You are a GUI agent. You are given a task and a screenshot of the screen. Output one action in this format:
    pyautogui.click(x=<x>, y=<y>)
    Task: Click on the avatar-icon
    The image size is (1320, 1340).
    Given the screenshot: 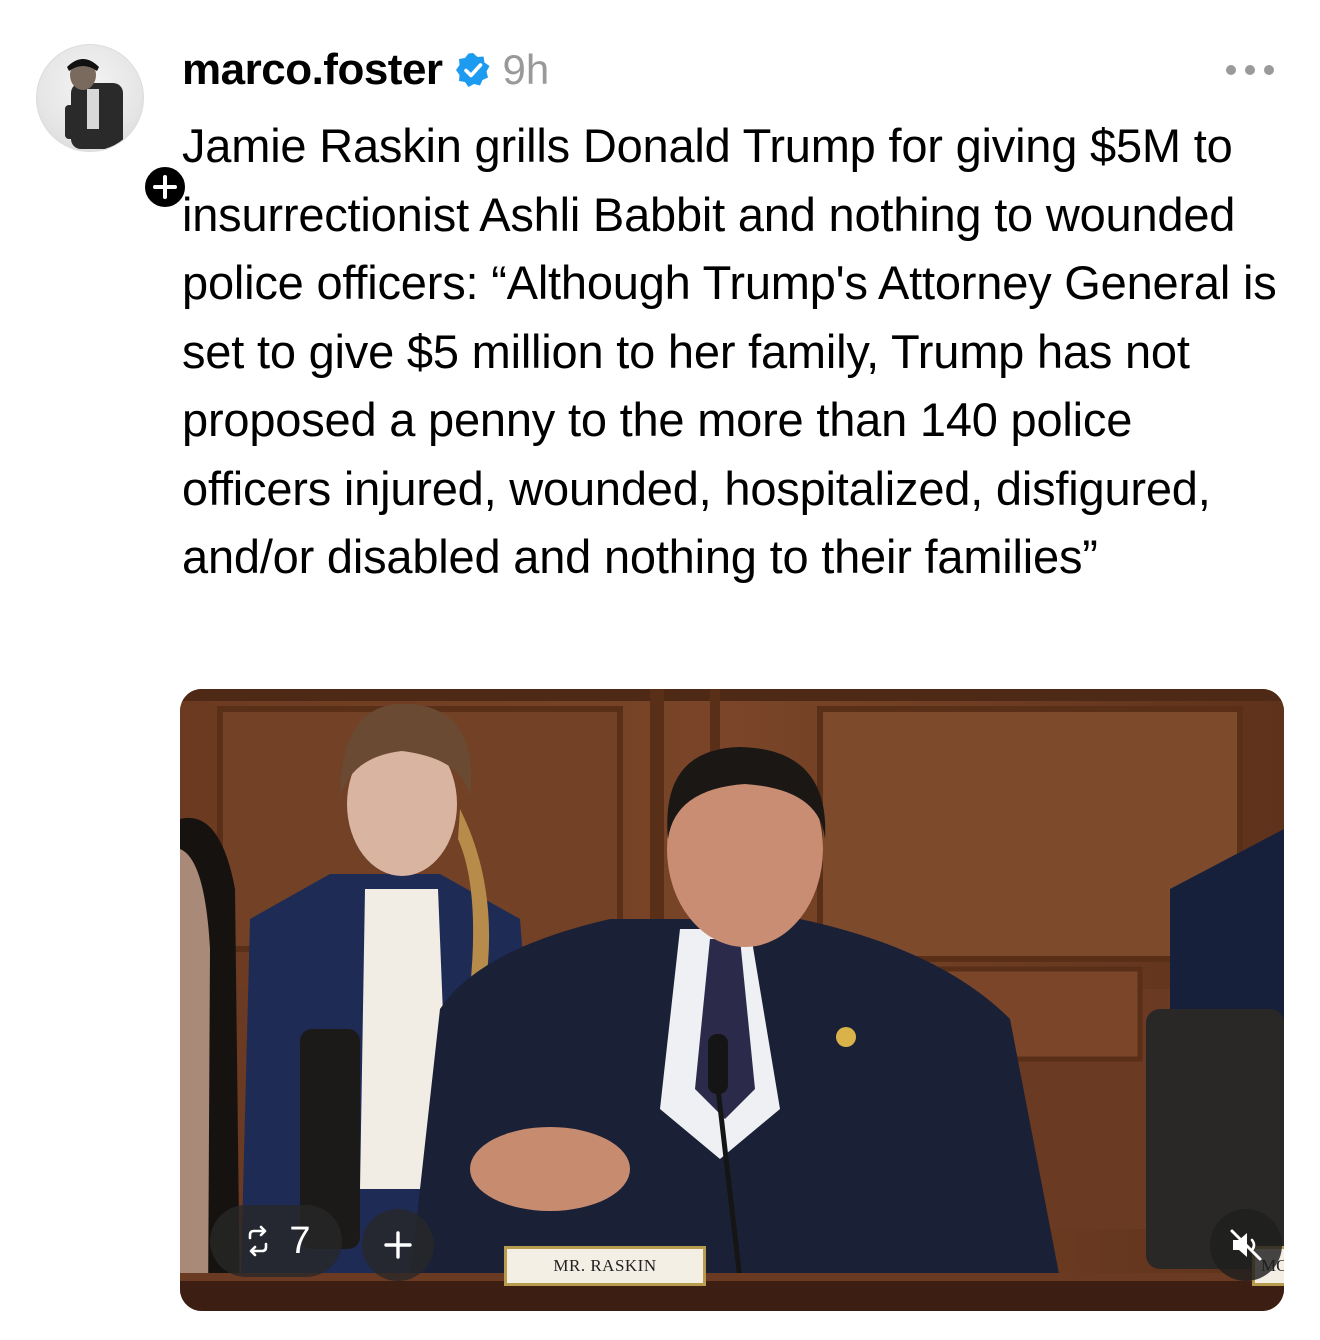 What is the action you would take?
    pyautogui.click(x=90, y=98)
    